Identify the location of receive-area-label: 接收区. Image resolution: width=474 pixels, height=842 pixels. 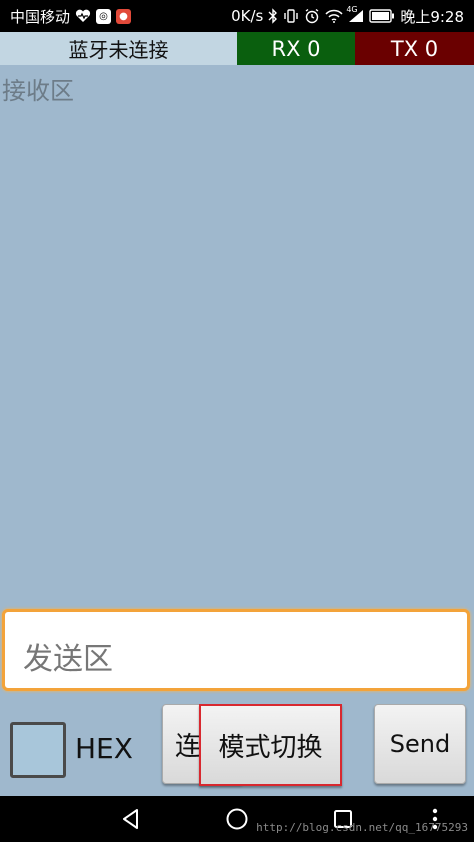
(38, 91).